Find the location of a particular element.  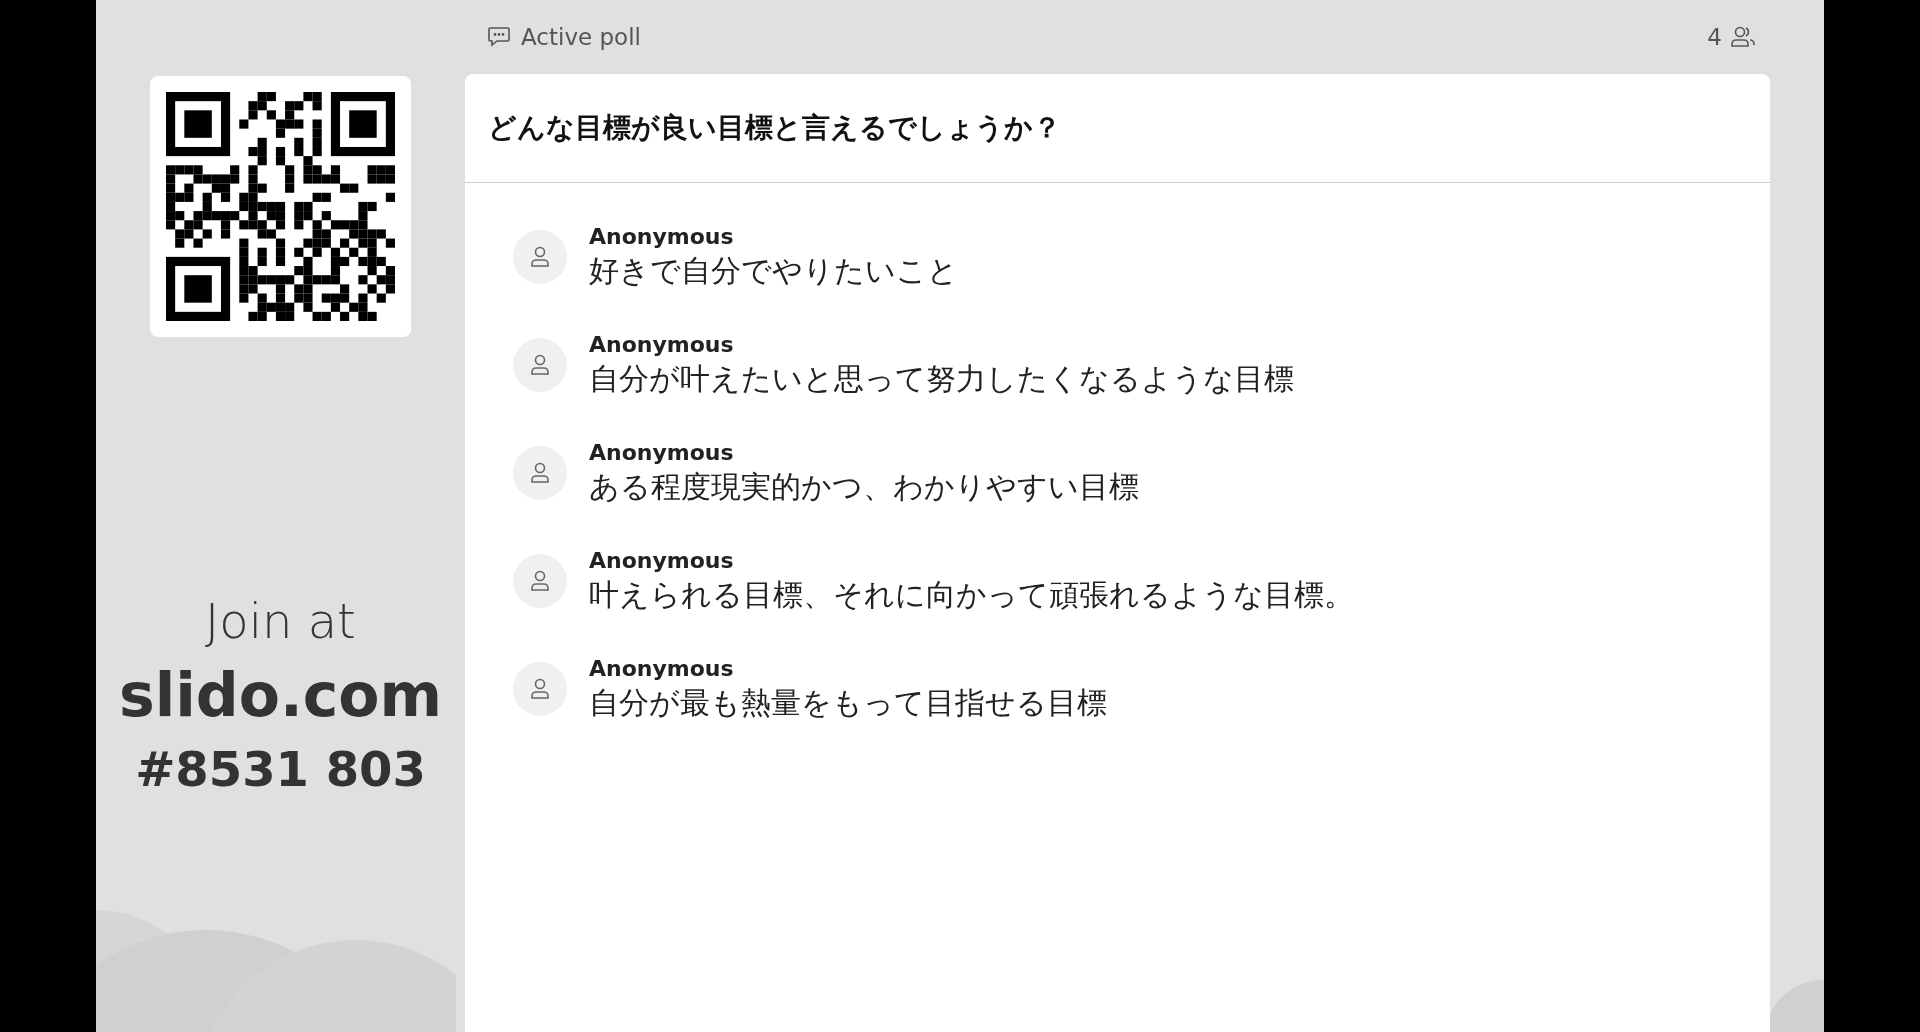

active-poll-label: Active poll is located at coordinates (581, 37).